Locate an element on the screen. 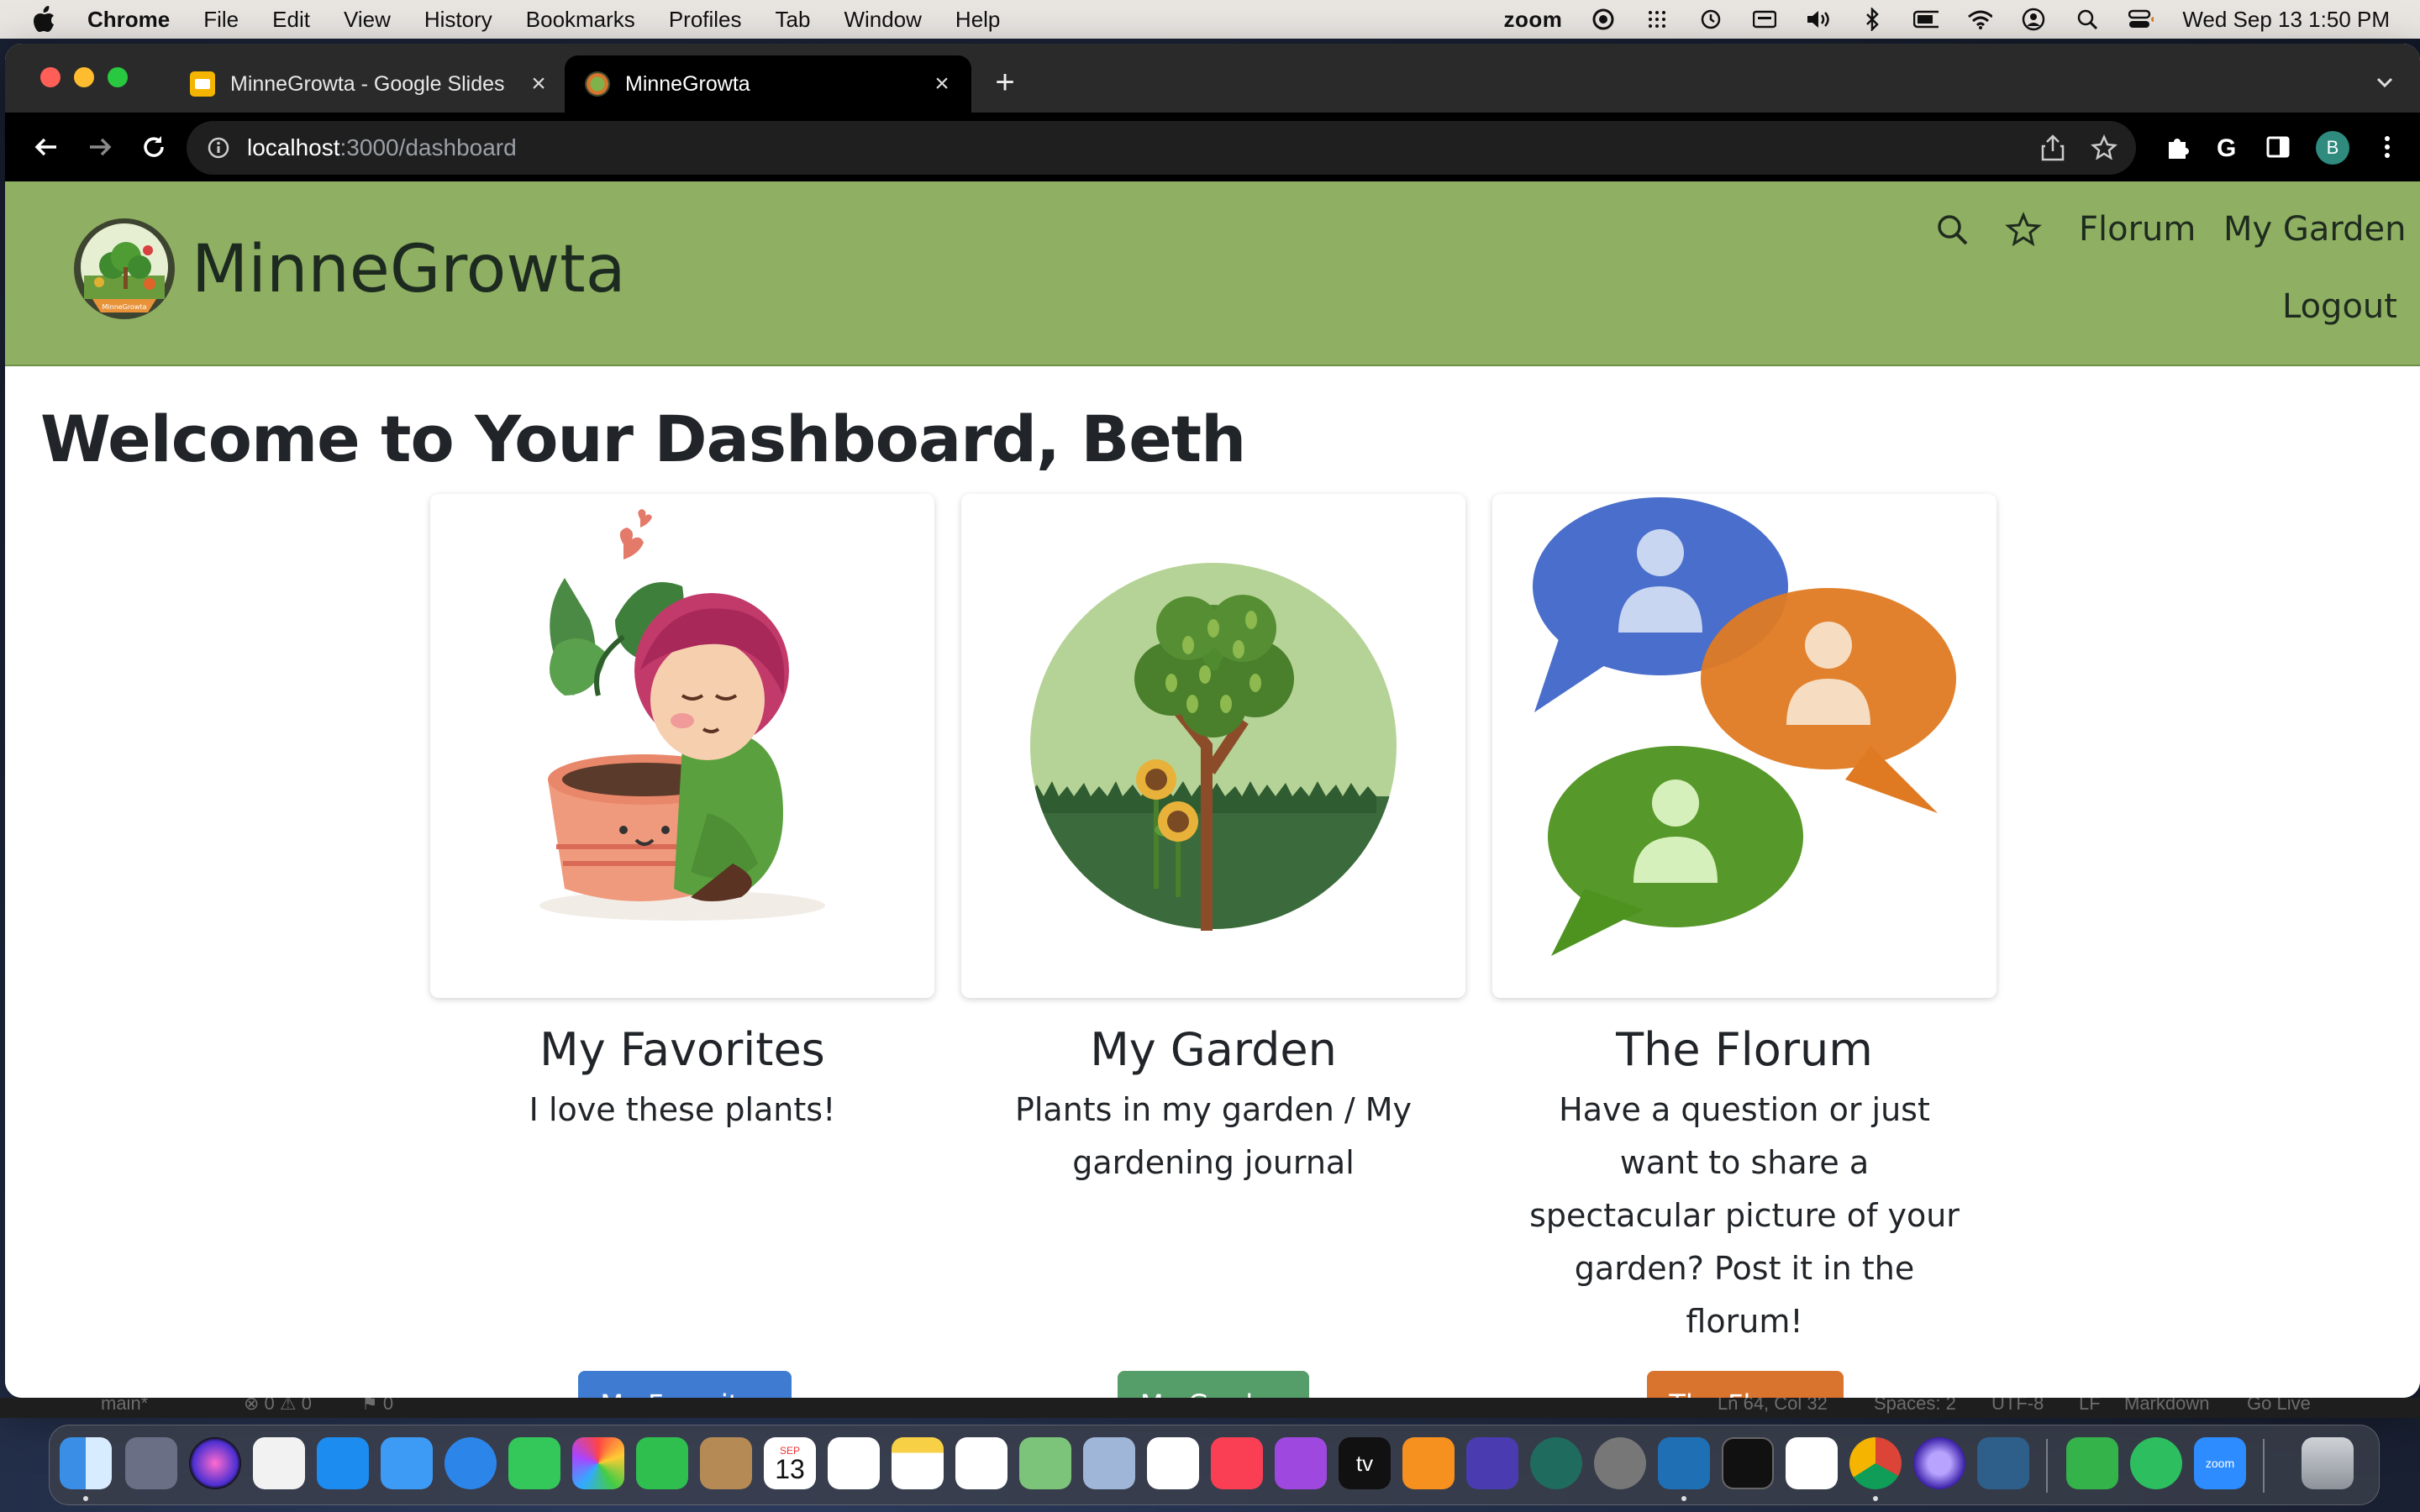  florum-card-image is located at coordinates (1744, 746).